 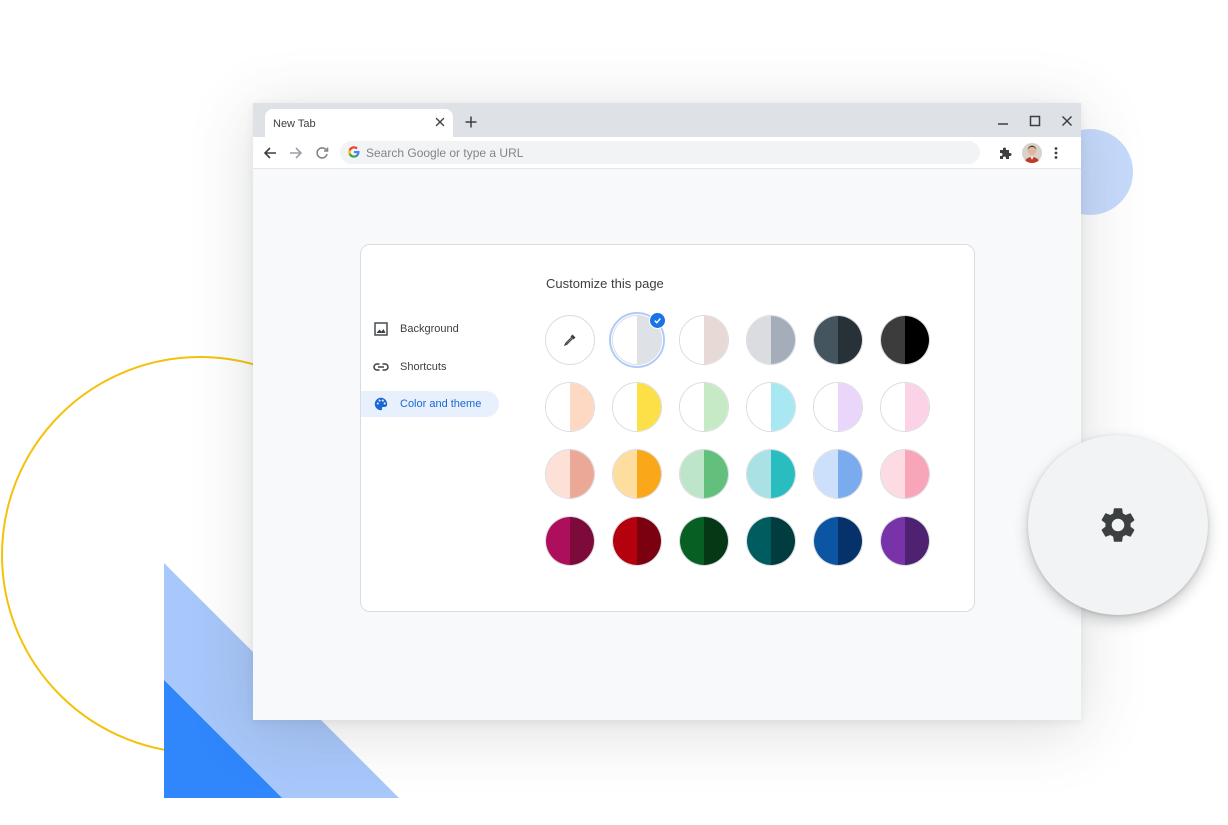 I want to click on theme-swatch-pink-white, so click(x=905, y=407).